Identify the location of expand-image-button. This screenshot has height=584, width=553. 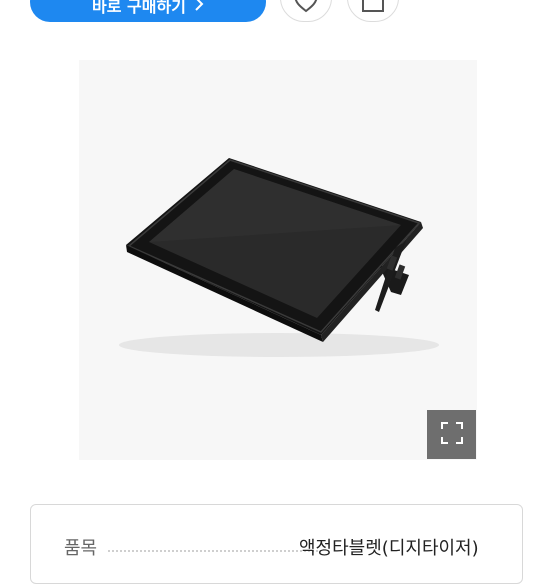
(451, 434).